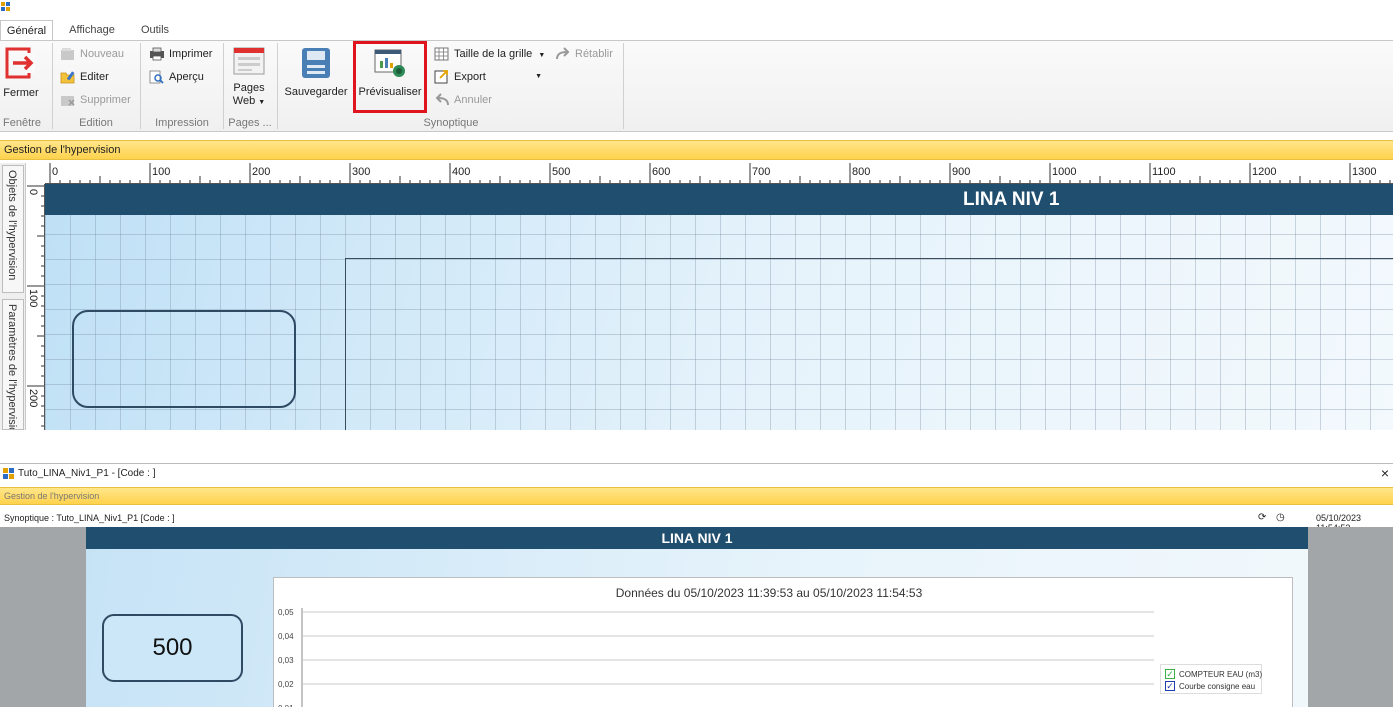  I want to click on close-label: Fermer, so click(21, 93).